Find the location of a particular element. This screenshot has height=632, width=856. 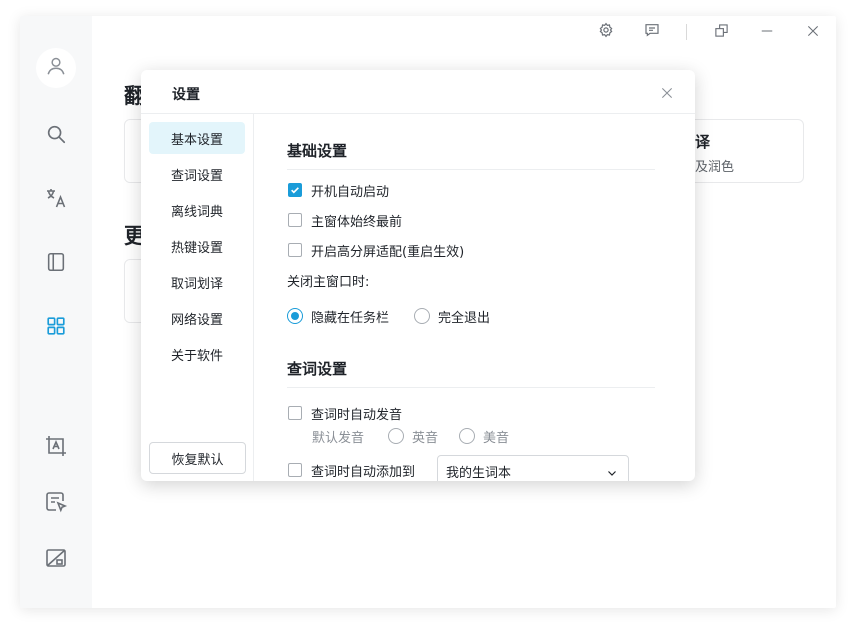

translate-icon is located at coordinates (56, 200).